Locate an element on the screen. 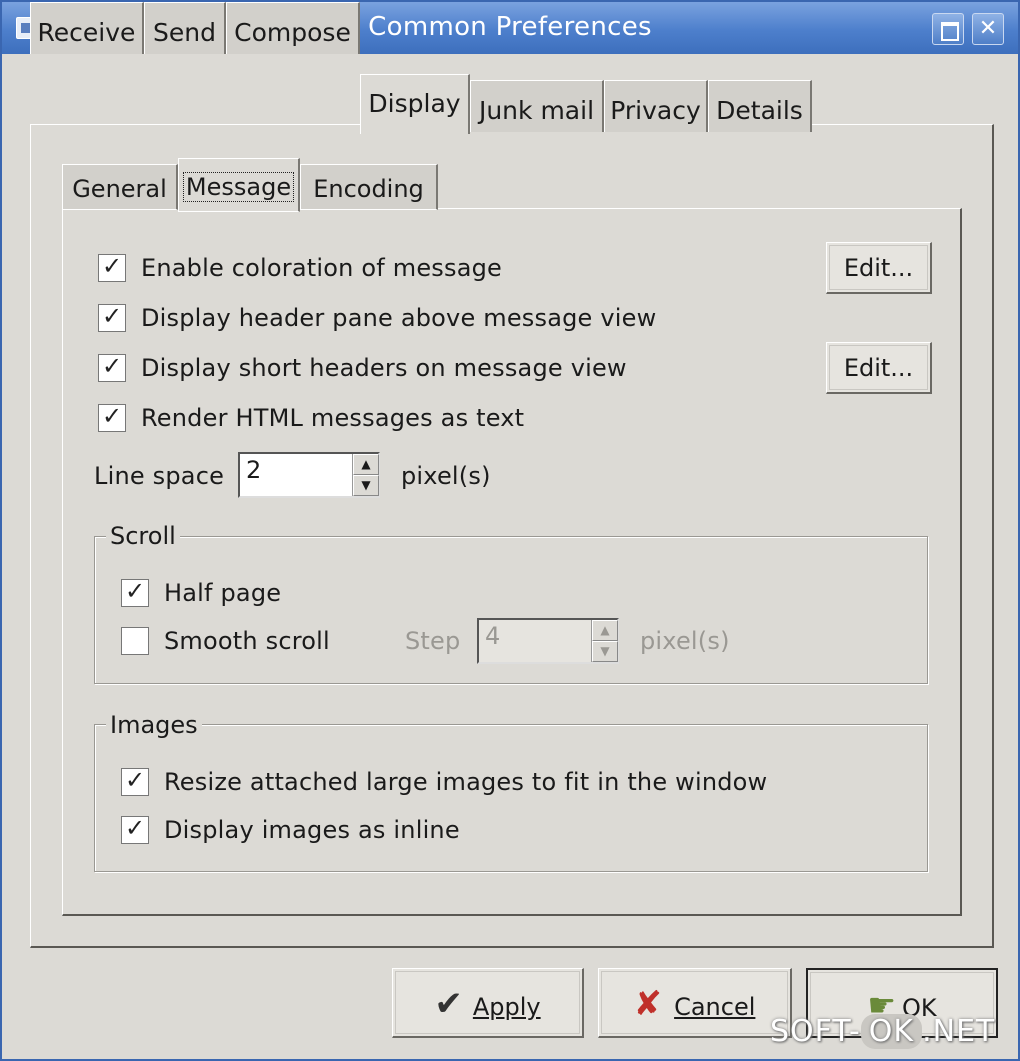  tab-receive: Receive is located at coordinates (87, 28).